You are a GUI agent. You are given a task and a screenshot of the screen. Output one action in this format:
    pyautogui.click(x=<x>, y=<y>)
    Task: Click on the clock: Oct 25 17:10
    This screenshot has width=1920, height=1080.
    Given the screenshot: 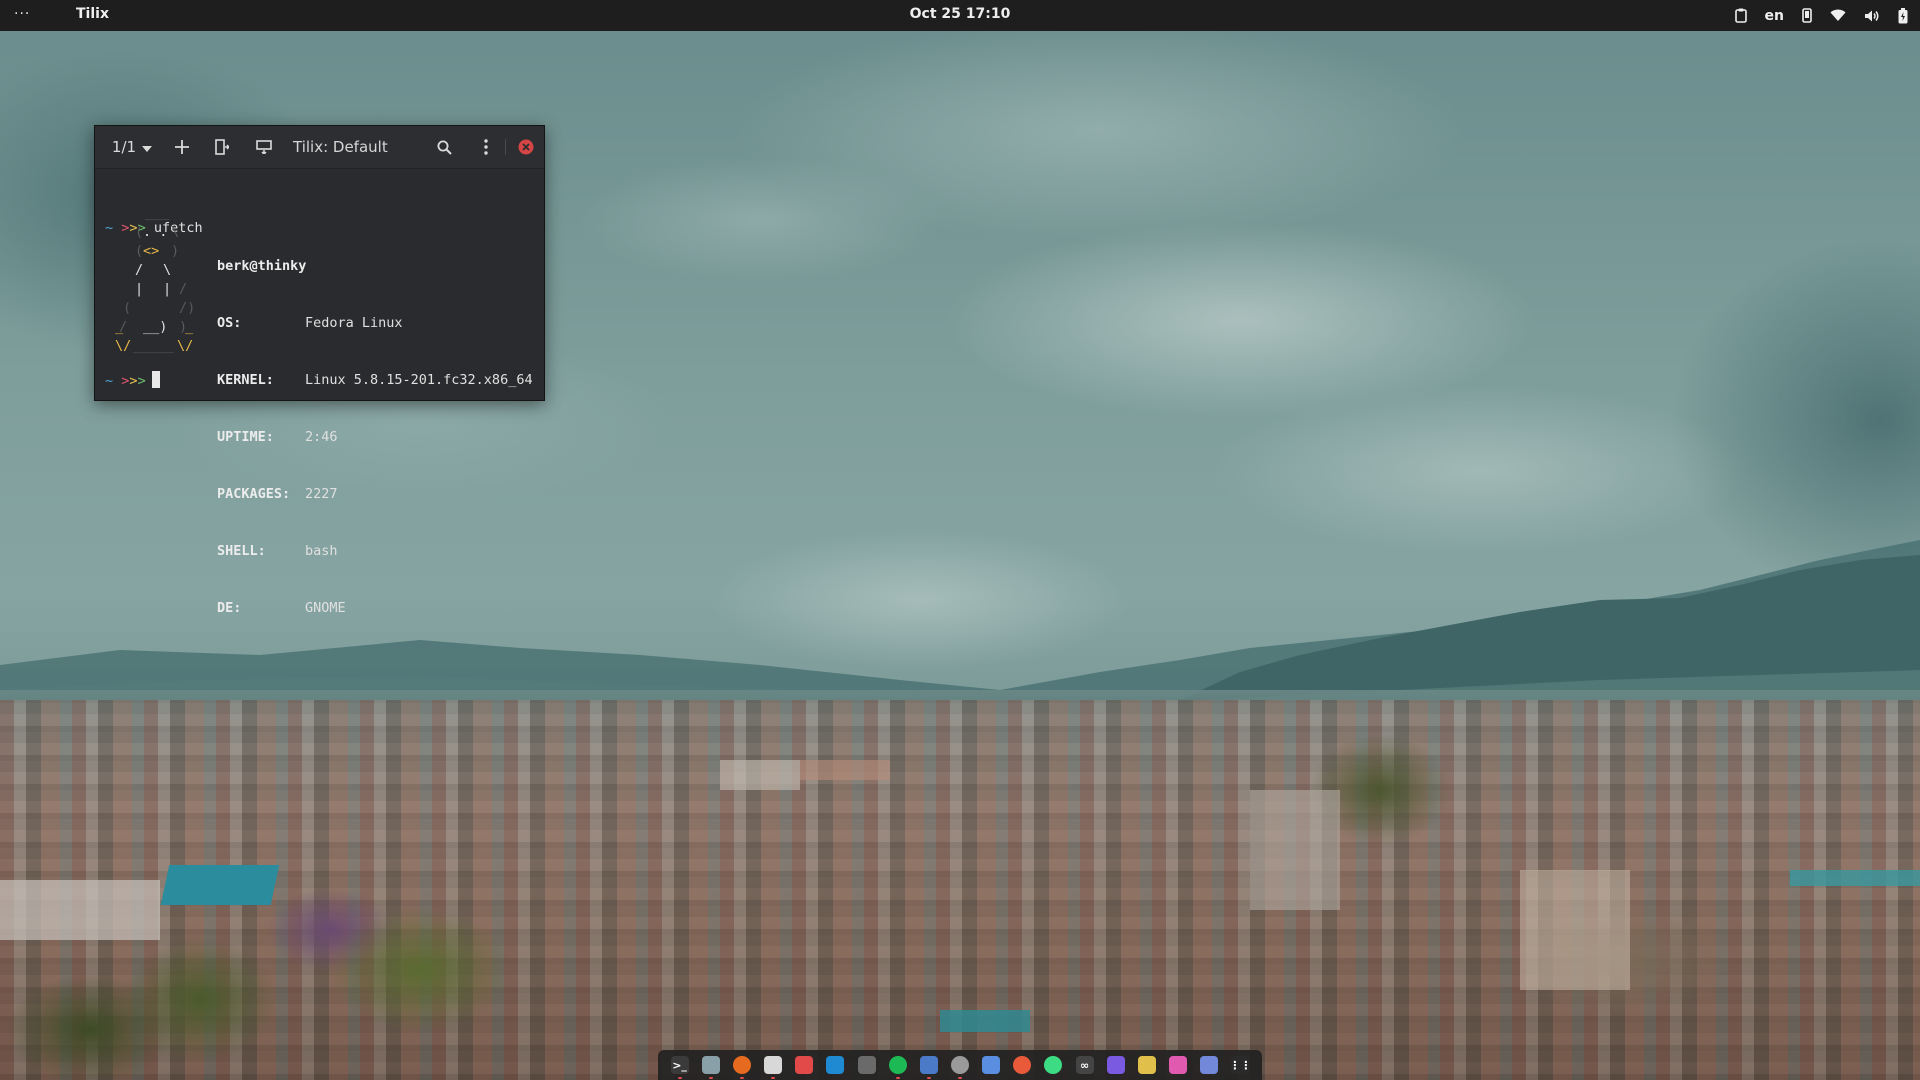 What is the action you would take?
    pyautogui.click(x=960, y=14)
    